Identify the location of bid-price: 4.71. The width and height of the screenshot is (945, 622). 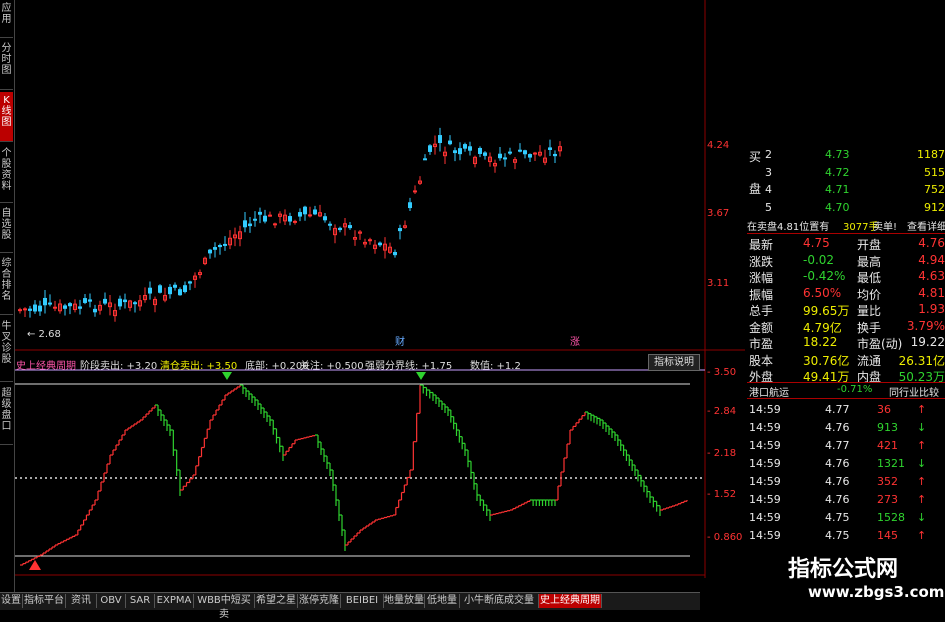
(837, 189).